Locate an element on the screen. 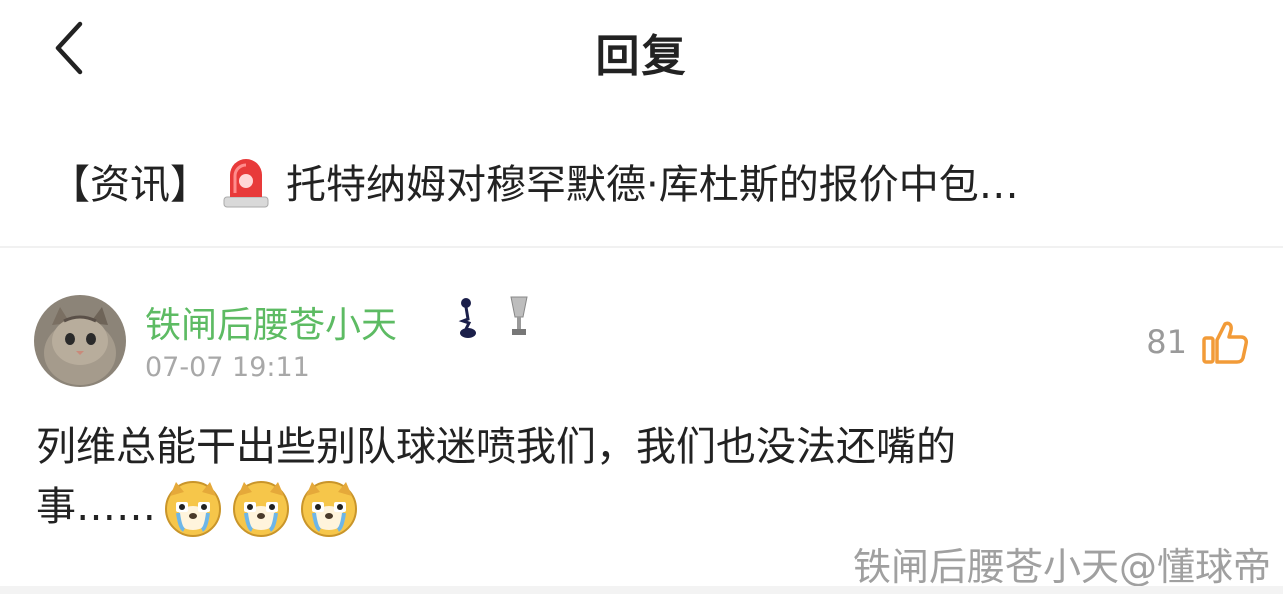  user-badges is located at coordinates (493, 317).